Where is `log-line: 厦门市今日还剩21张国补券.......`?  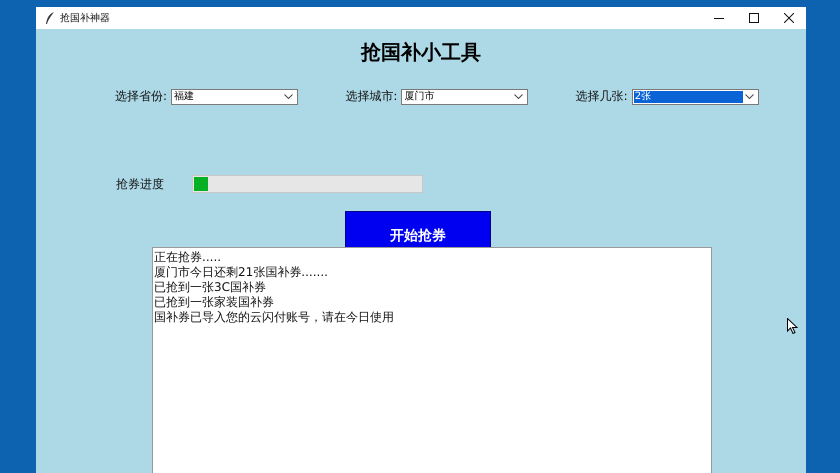 log-line: 厦门市今日还剩21张国补券....... is located at coordinates (241, 272).